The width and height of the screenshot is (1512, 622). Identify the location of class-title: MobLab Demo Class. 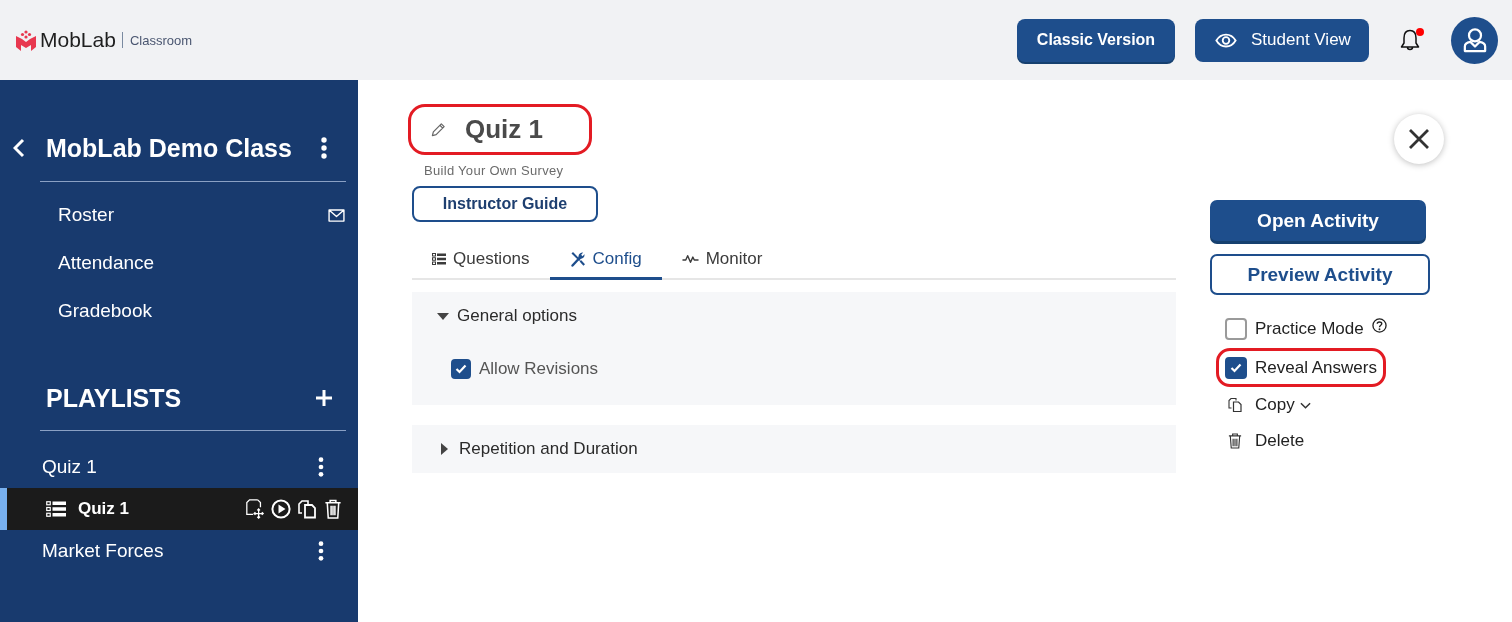
(169, 148).